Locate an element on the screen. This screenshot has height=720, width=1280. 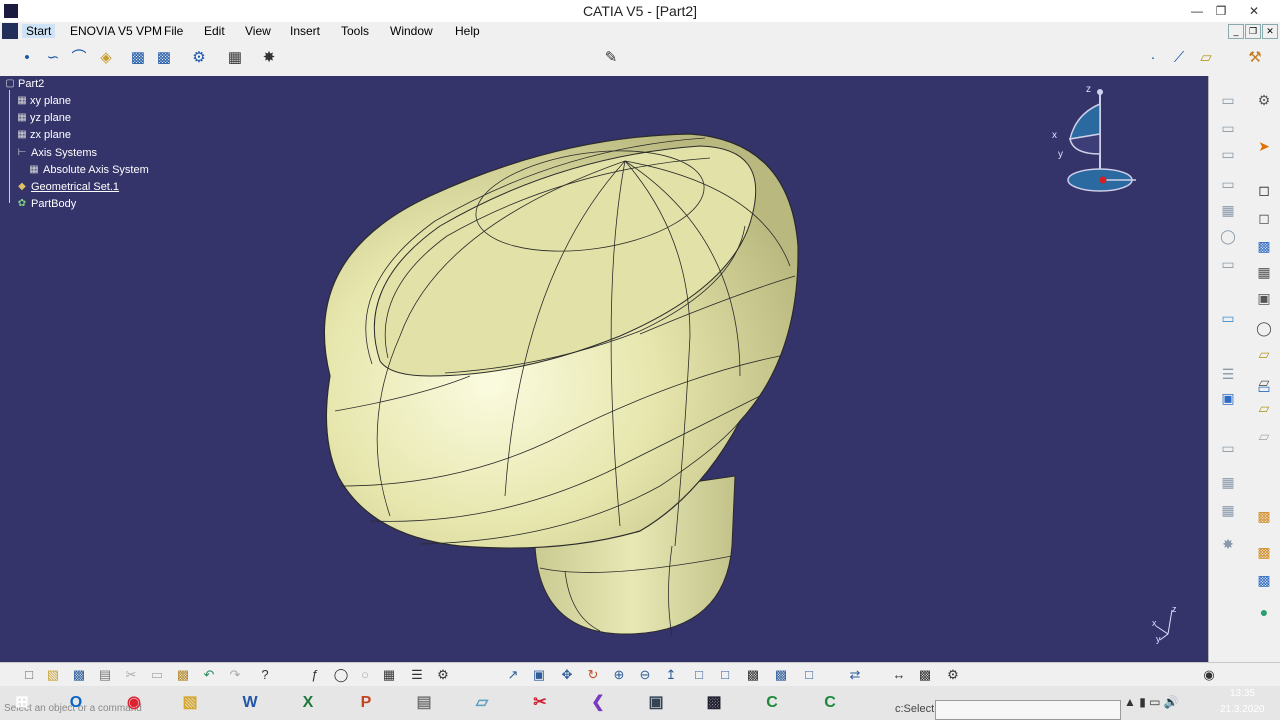
solid-icon: ▩ is located at coordinates (138, 58).